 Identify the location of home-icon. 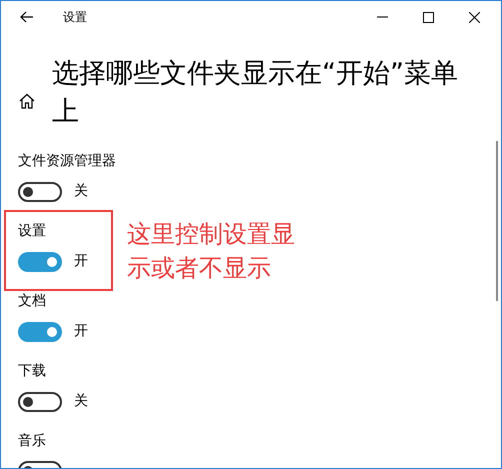
(27, 101).